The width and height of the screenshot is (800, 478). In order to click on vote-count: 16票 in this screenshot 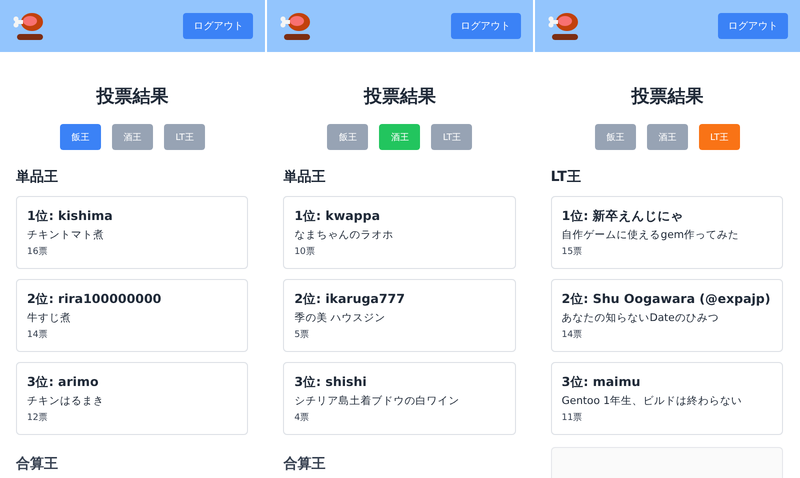, I will do `click(37, 252)`.